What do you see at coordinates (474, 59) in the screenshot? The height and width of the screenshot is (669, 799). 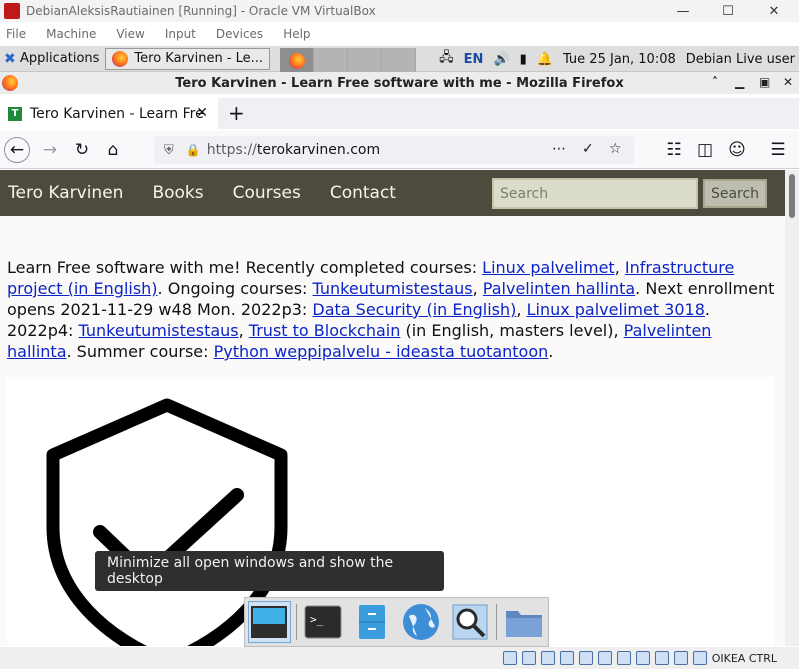 I see `keyboard-layout-indicator: EN` at bounding box center [474, 59].